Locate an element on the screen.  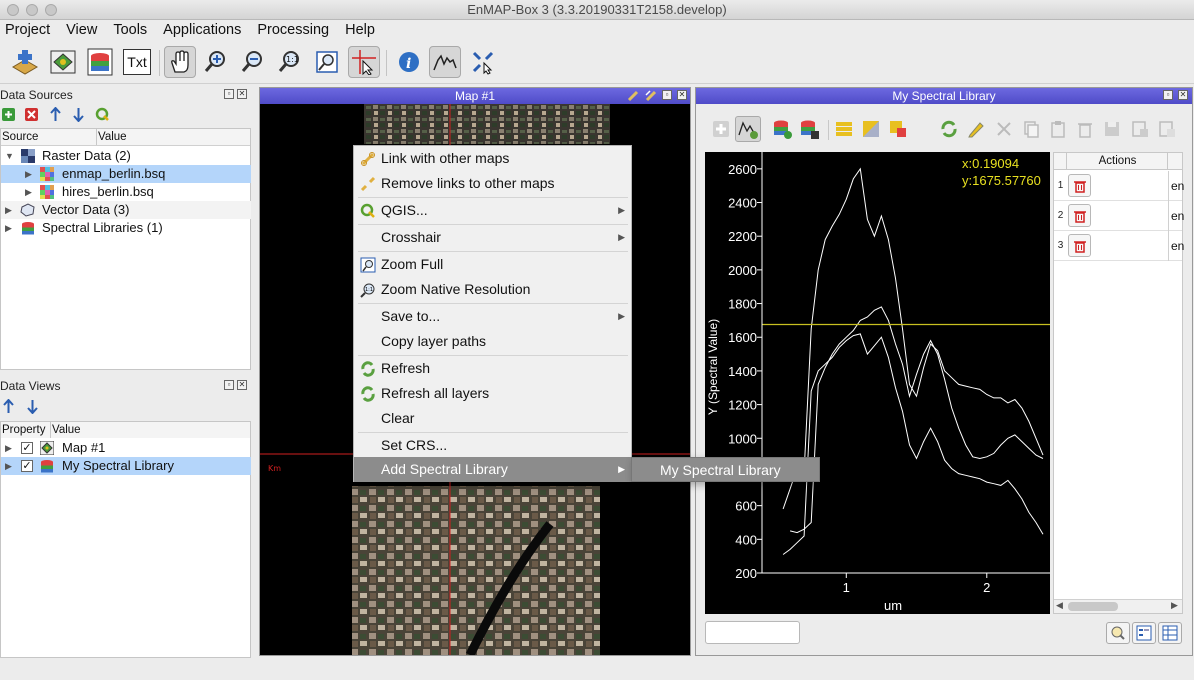
link-scale-icon is located at coordinates (651, 96).